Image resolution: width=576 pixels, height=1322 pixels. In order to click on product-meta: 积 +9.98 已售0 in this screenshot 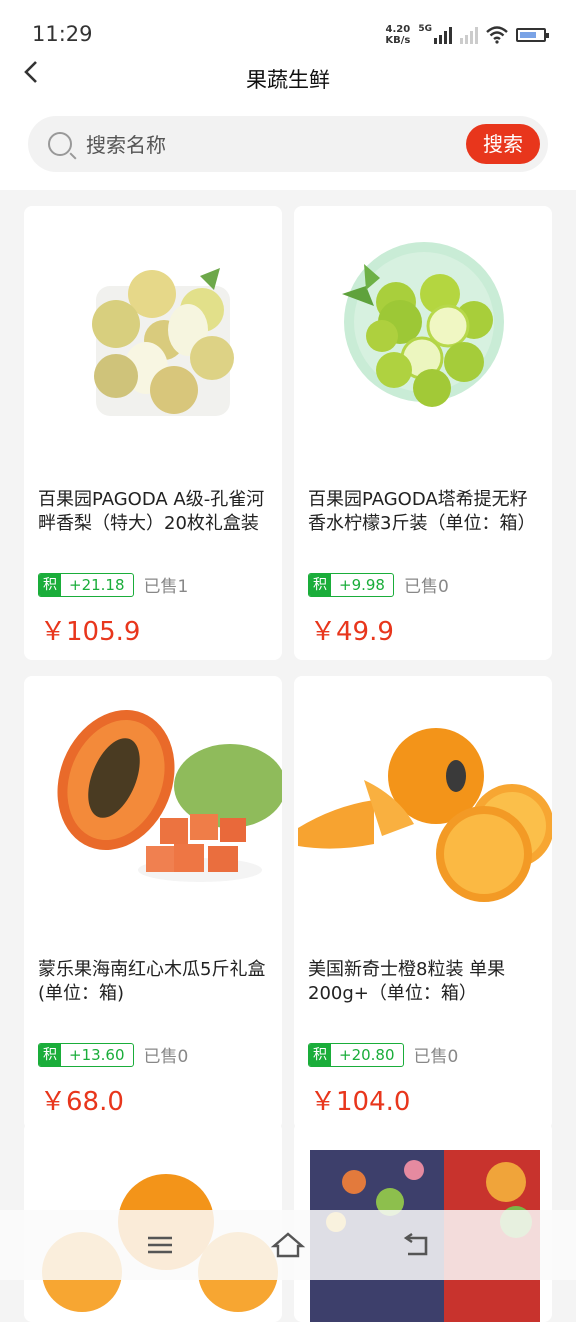, I will do `click(378, 584)`.